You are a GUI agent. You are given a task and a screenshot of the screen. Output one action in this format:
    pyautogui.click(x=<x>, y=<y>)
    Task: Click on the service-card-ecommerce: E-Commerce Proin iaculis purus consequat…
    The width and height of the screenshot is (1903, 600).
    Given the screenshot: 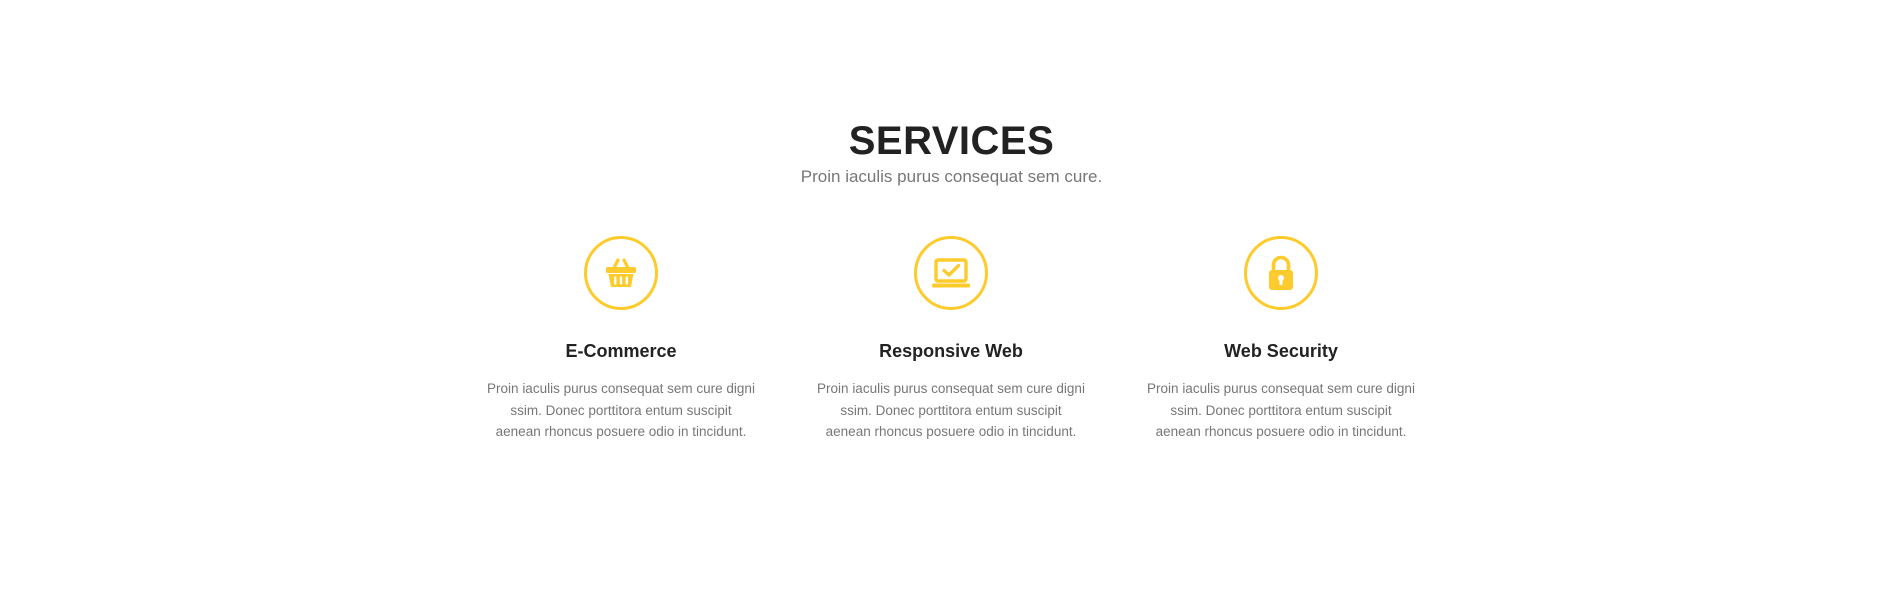 What is the action you would take?
    pyautogui.click(x=621, y=339)
    